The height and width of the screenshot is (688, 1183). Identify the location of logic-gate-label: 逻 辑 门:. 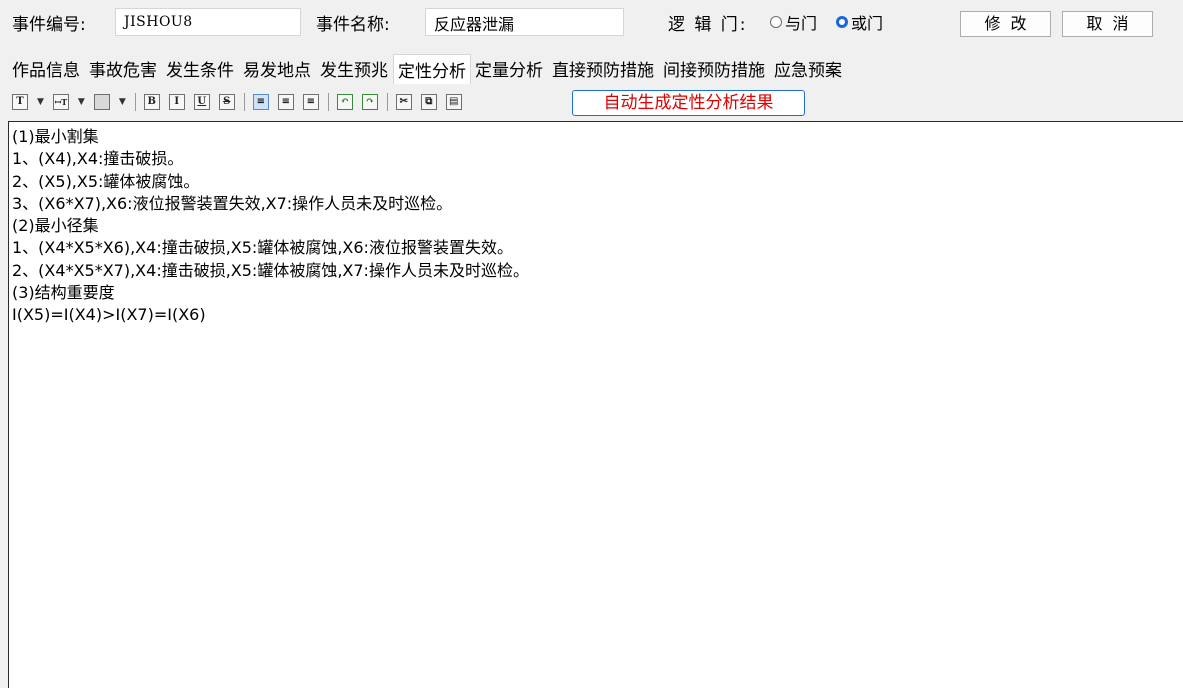
(708, 25).